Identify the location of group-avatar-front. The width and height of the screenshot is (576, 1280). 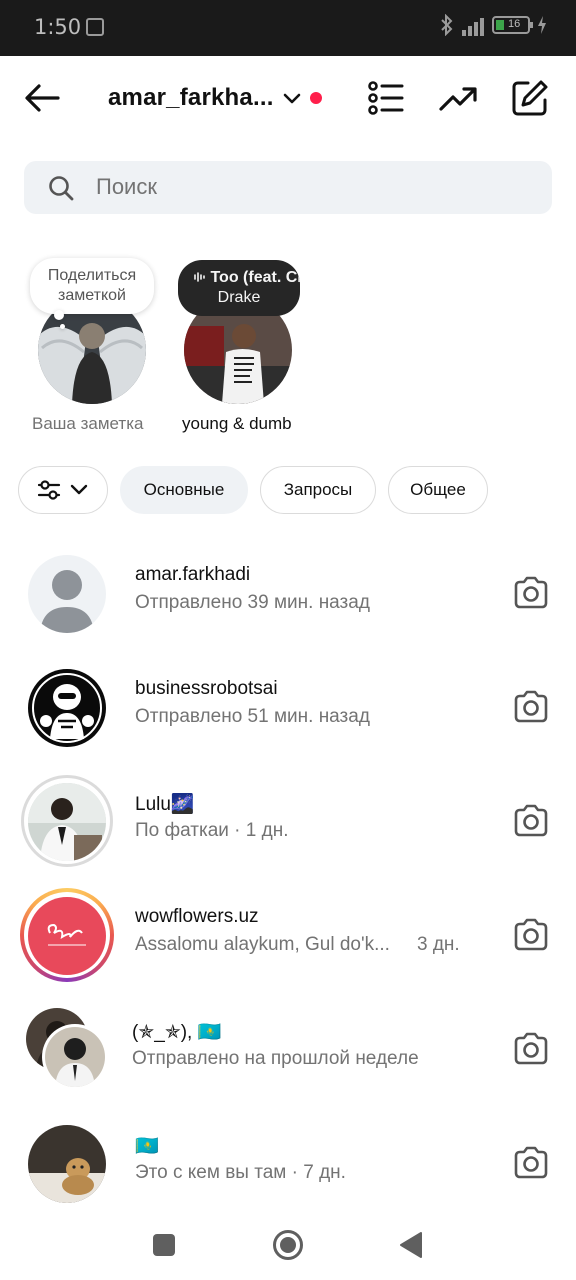
(75, 1057).